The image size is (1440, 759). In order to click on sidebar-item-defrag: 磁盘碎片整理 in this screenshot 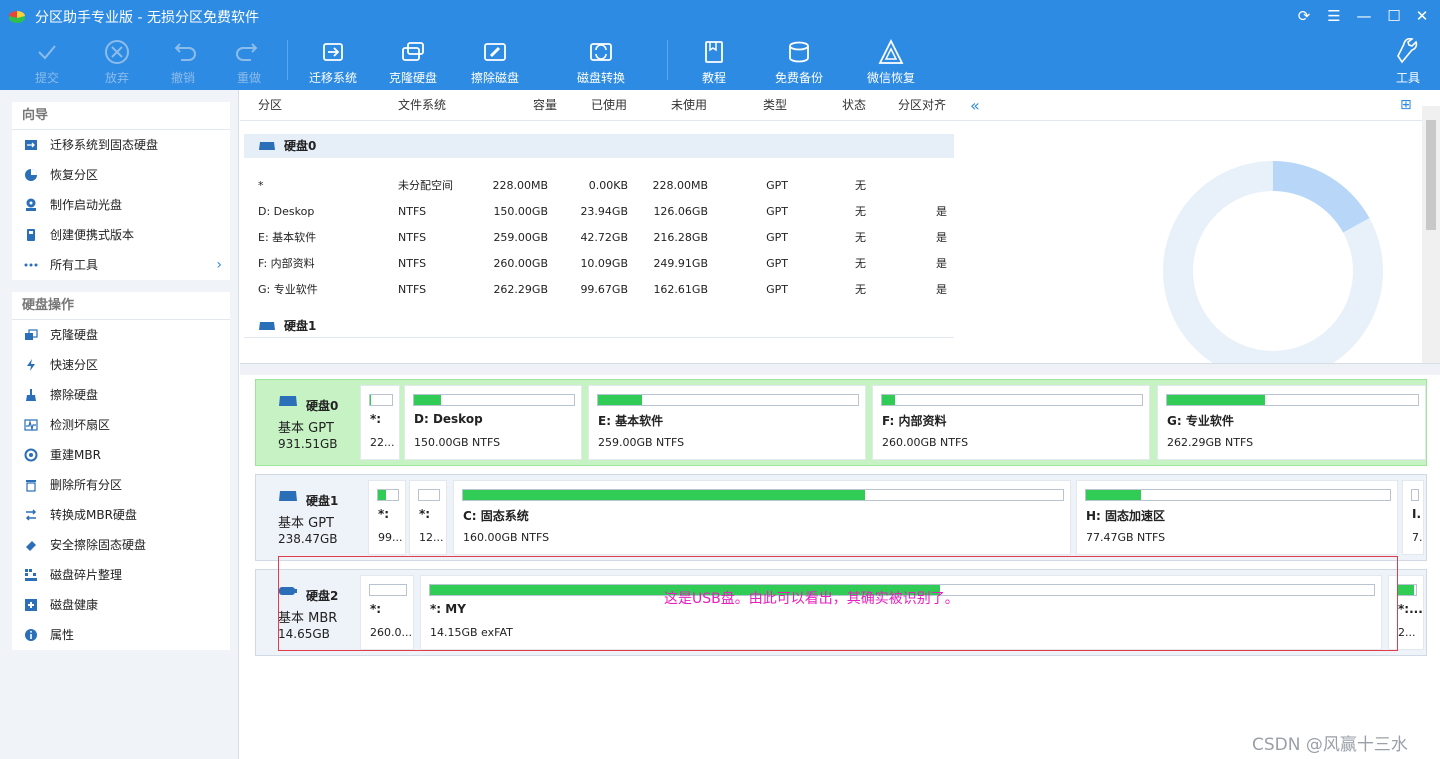, I will do `click(121, 575)`.